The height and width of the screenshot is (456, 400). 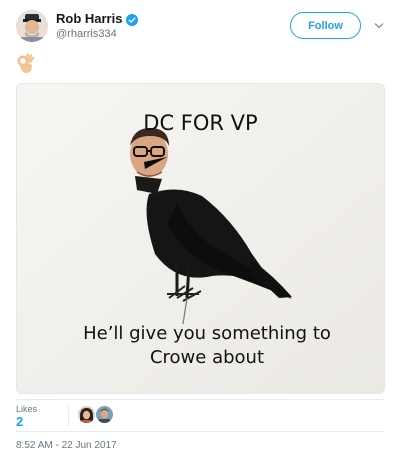 I want to click on user-handle: @rharris334, so click(x=86, y=34).